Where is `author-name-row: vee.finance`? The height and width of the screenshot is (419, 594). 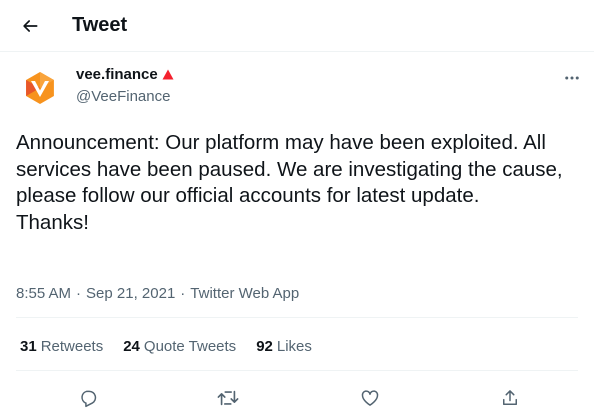 author-name-row: vee.finance is located at coordinates (125, 74).